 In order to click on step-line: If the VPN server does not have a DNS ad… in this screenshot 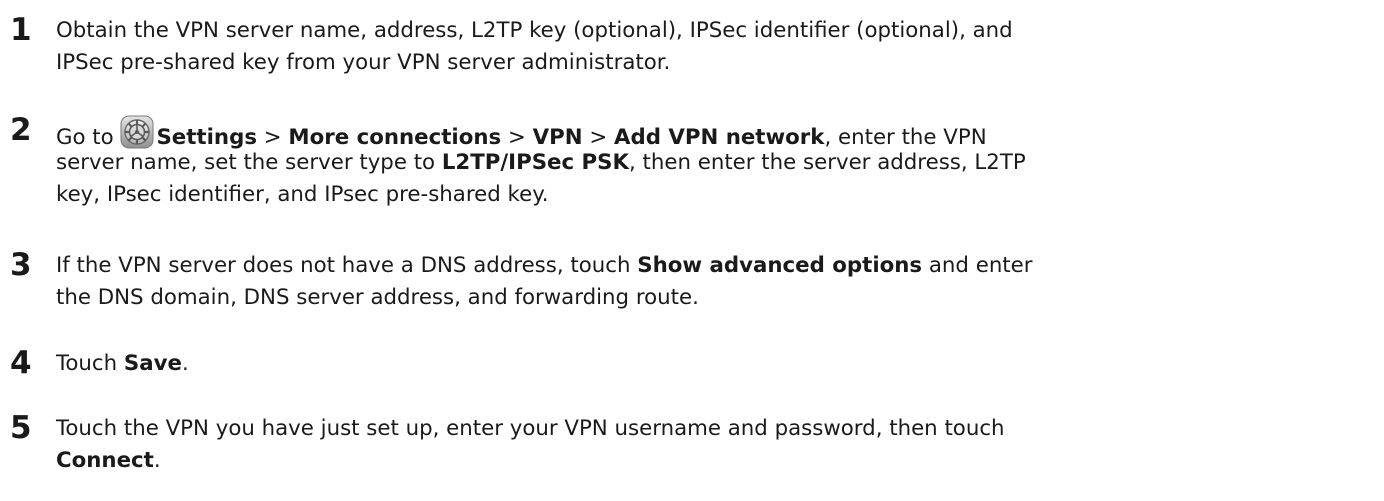, I will do `click(715, 266)`.